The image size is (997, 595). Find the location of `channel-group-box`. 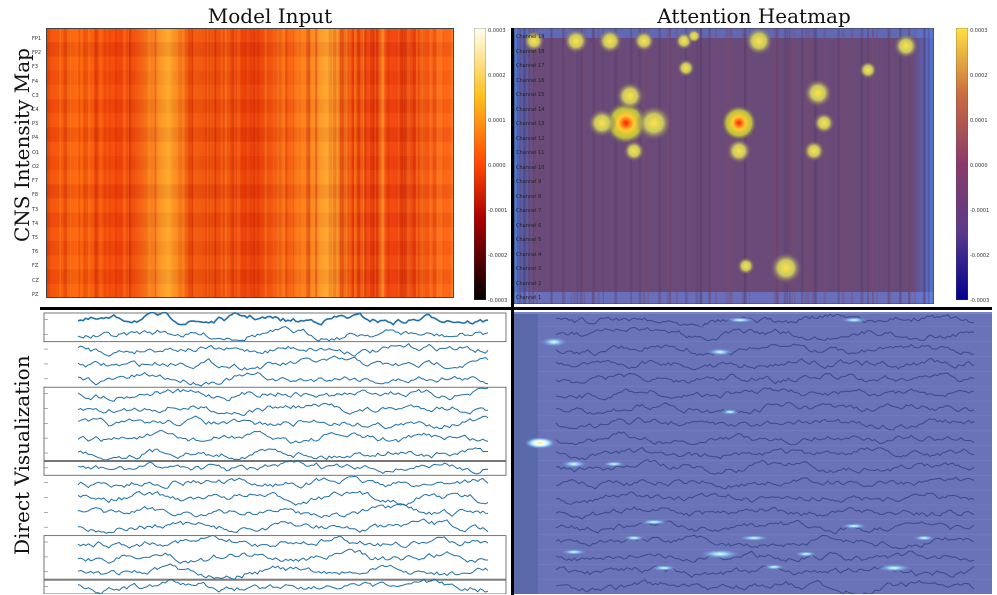

channel-group-box is located at coordinates (275, 468).